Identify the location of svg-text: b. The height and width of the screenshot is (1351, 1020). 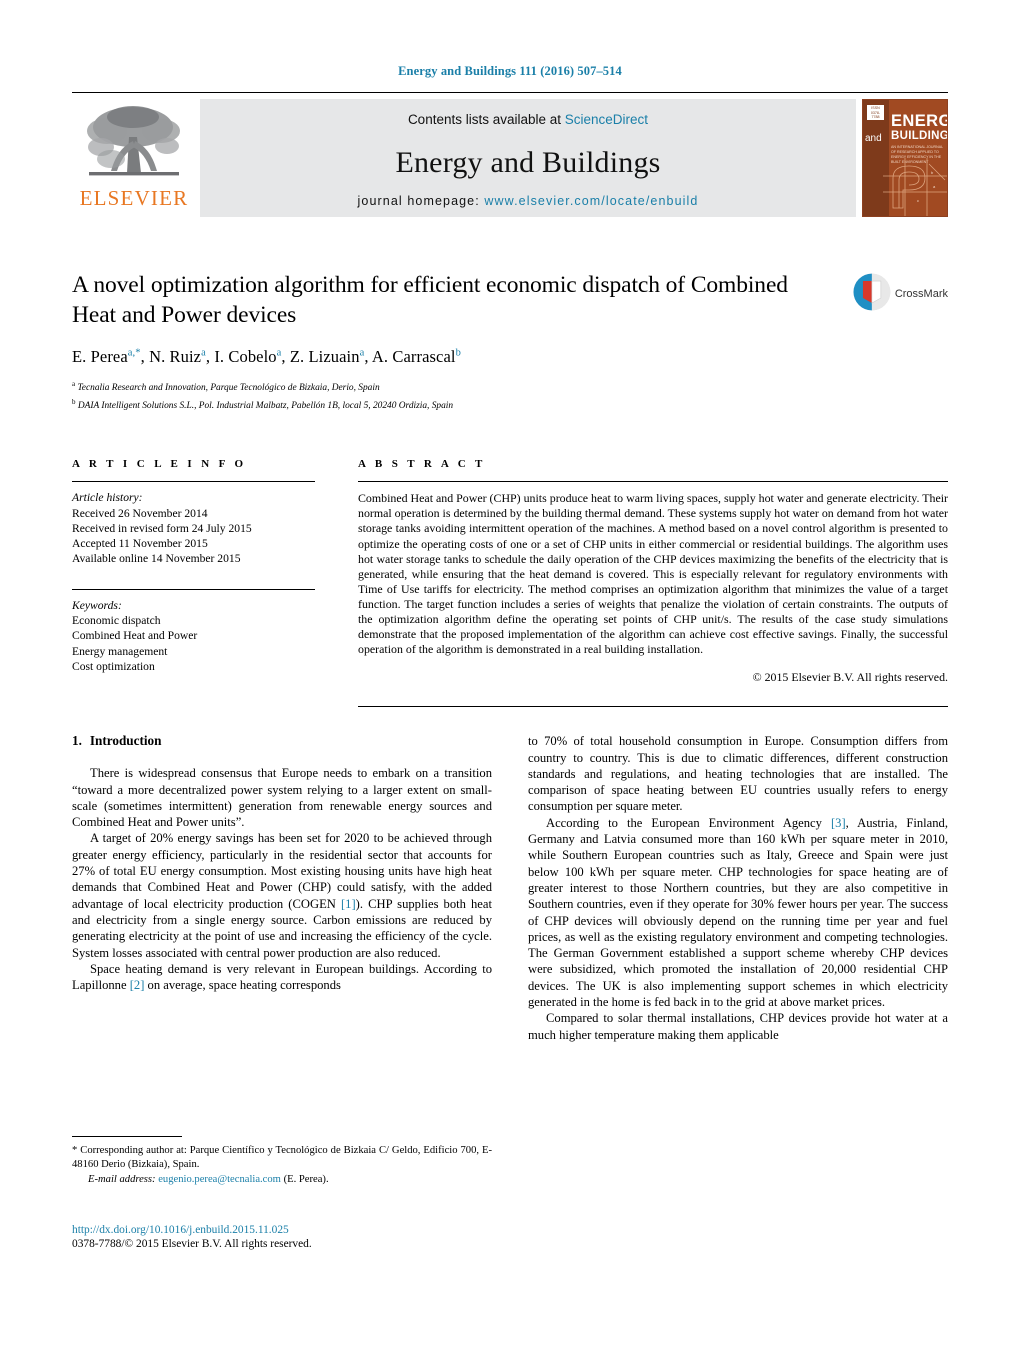
(932, 172).